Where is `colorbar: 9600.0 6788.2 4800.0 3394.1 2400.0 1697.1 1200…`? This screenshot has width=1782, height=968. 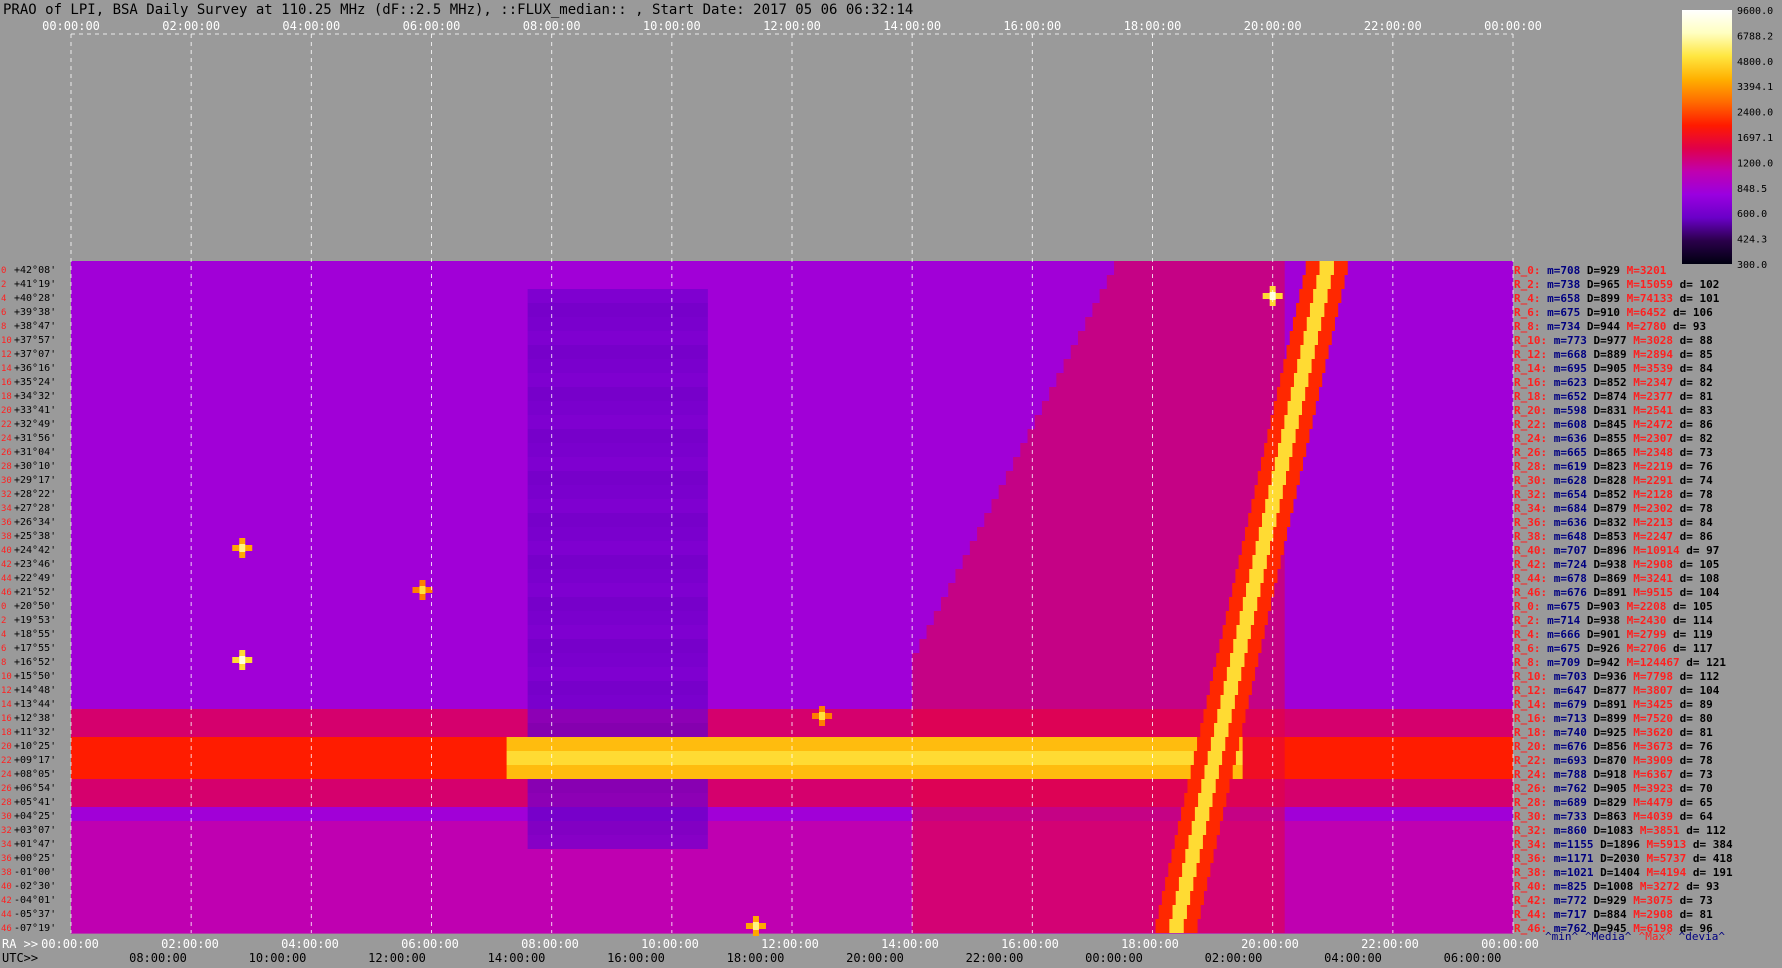
colorbar: 9600.0 6788.2 4800.0 3394.1 2400.0 1697.1 1200… is located at coordinates (1727, 138).